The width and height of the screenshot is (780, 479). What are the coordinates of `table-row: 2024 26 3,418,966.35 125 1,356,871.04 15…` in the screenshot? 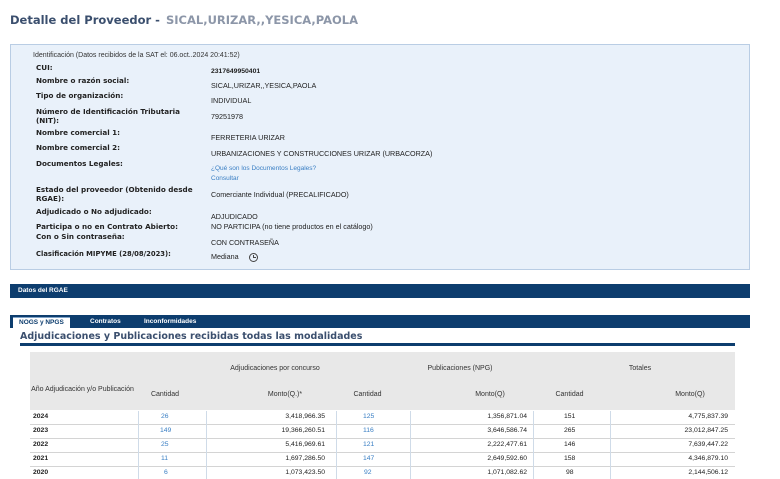 It's located at (382, 418).